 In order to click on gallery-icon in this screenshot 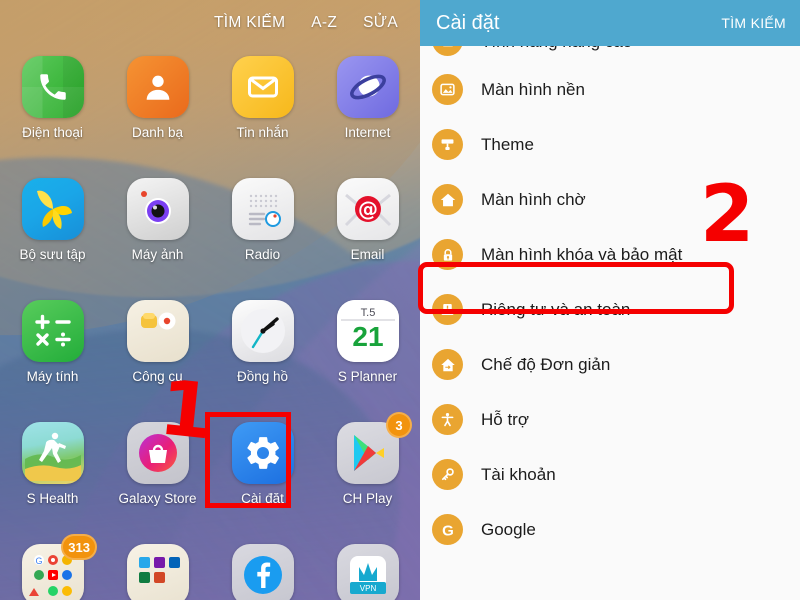, I will do `click(52, 209)`.